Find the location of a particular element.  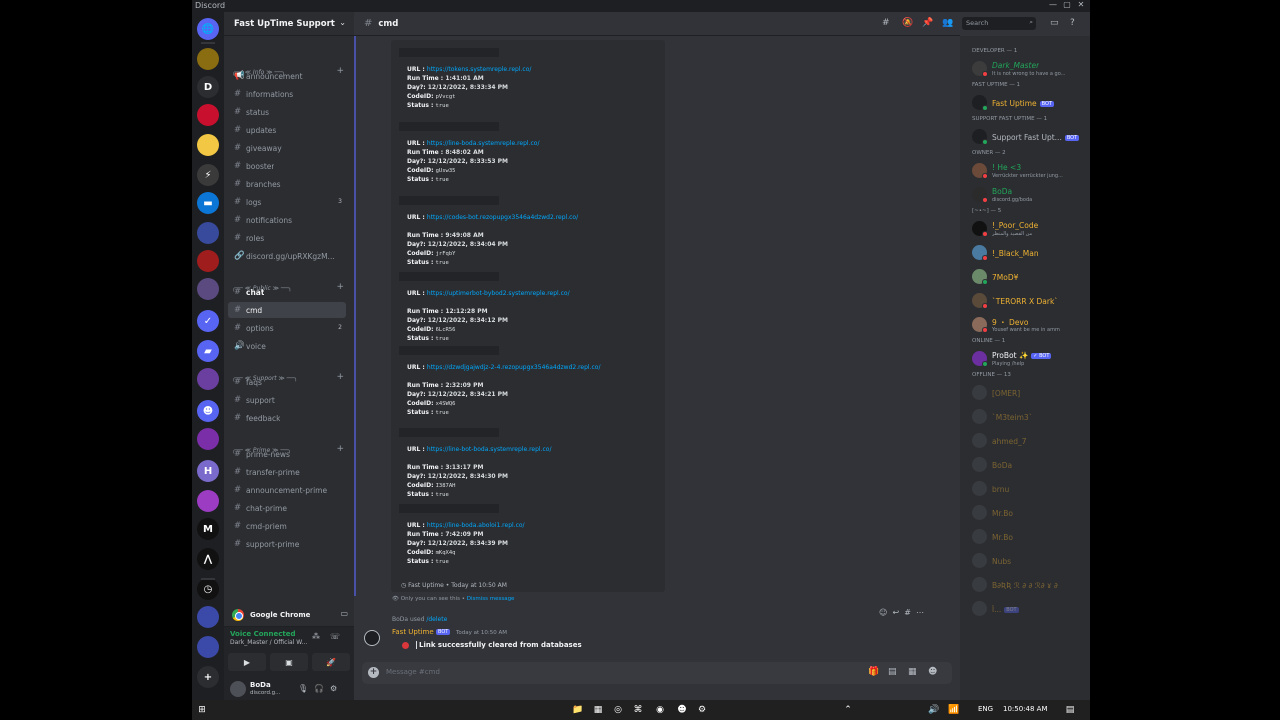

member-item: !_Black_Man is located at coordinates (1027, 253).